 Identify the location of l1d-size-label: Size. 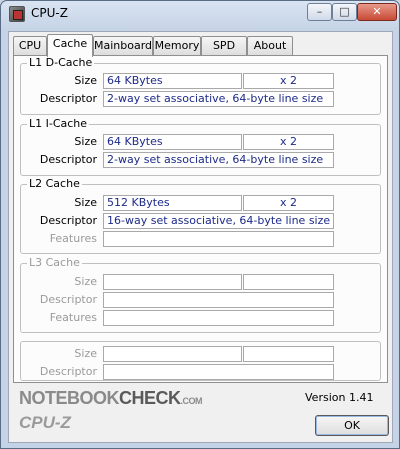
(85, 80).